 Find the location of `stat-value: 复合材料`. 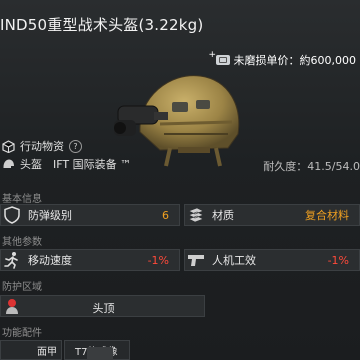

stat-value: 复合材料 is located at coordinates (327, 215).